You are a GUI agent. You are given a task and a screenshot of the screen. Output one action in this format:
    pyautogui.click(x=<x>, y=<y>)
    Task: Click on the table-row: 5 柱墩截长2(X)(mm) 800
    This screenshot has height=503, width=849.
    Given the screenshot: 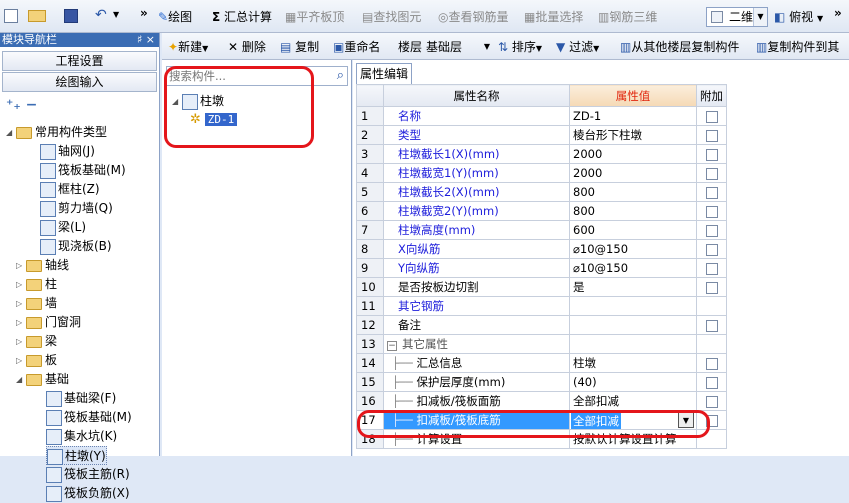 What is the action you would take?
    pyautogui.click(x=541, y=192)
    